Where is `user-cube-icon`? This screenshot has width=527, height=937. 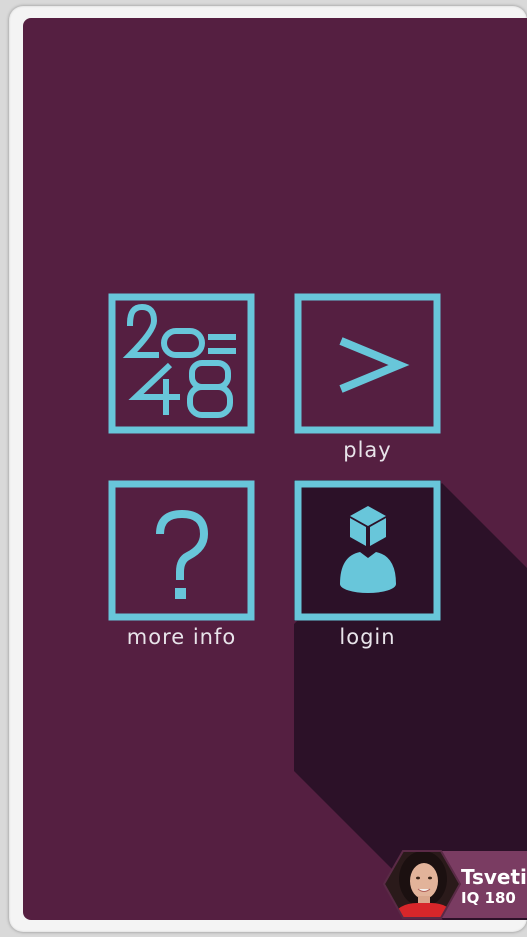 user-cube-icon is located at coordinates (367, 550).